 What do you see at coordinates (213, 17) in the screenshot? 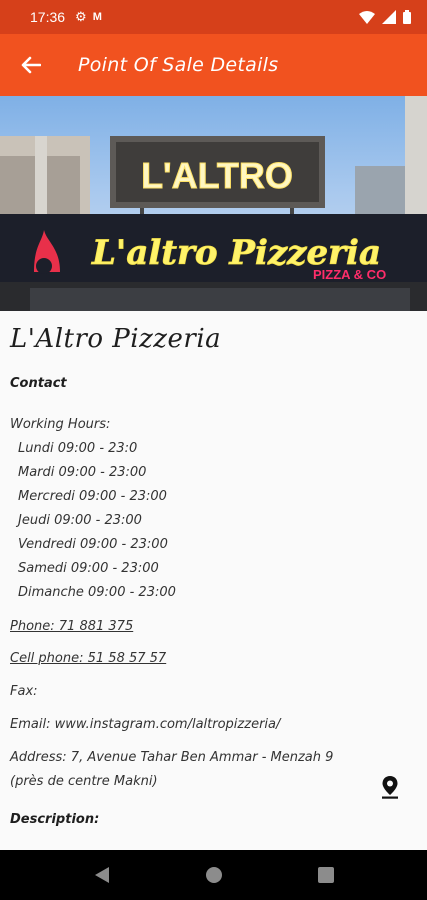
I see `status-bar: 17:36 ⚙ M` at bounding box center [213, 17].